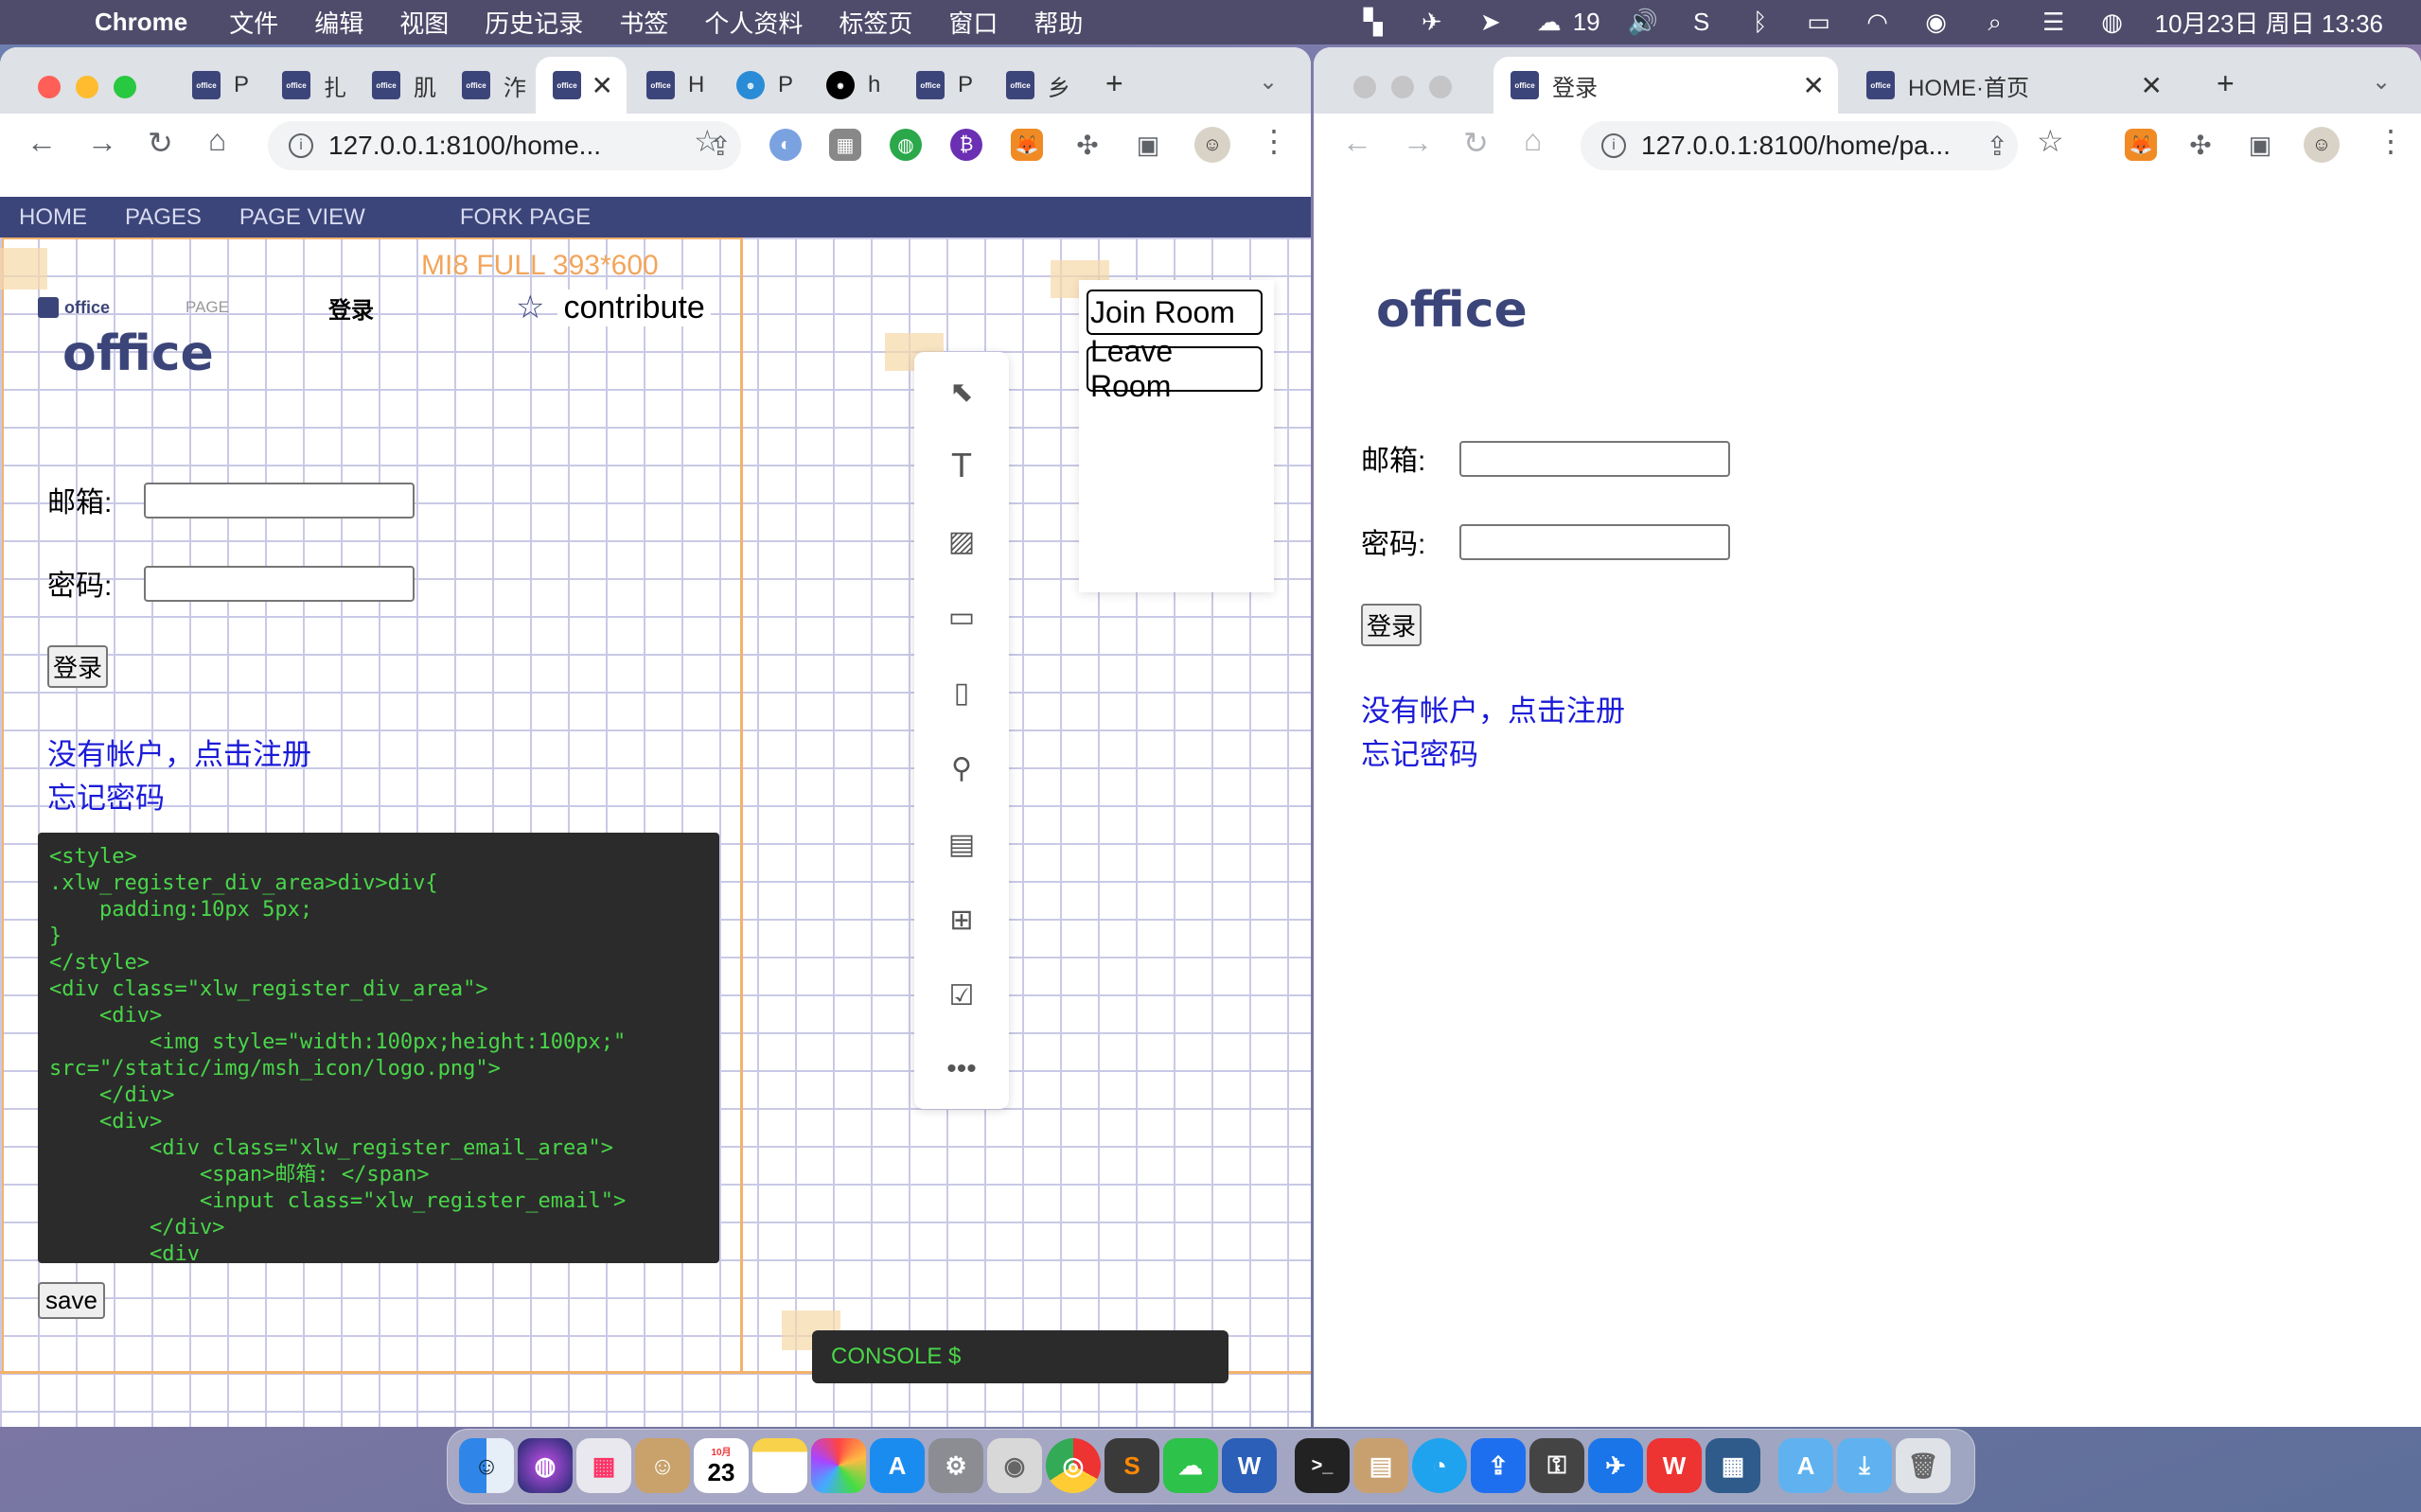 The width and height of the screenshot is (2421, 1512). I want to click on tab-1: office P, so click(218, 85).